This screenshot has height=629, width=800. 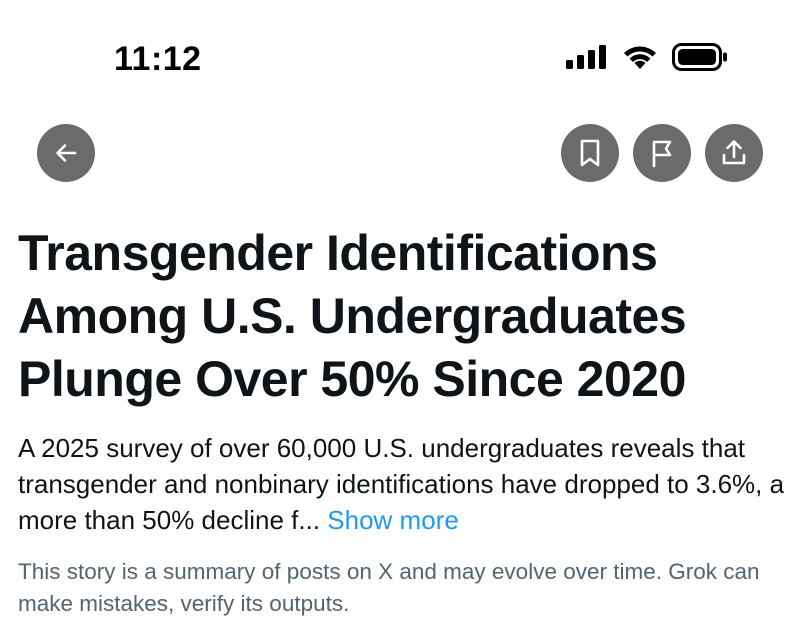 I want to click on back-button, so click(x=66, y=153).